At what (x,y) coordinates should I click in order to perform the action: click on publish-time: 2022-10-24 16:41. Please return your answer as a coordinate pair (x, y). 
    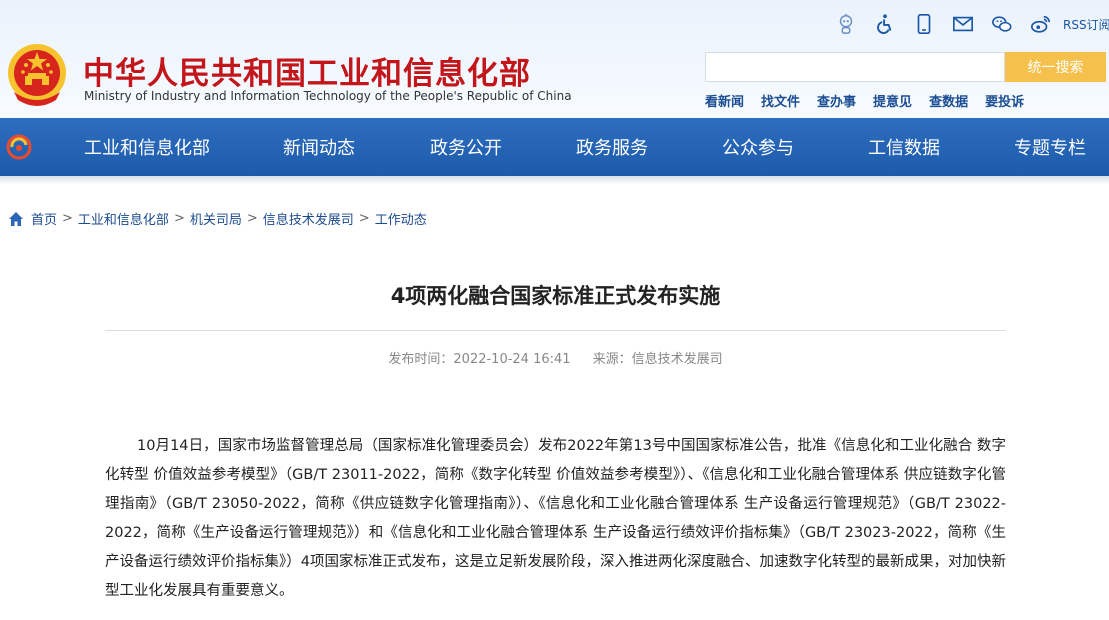
    Looking at the image, I should click on (512, 359).